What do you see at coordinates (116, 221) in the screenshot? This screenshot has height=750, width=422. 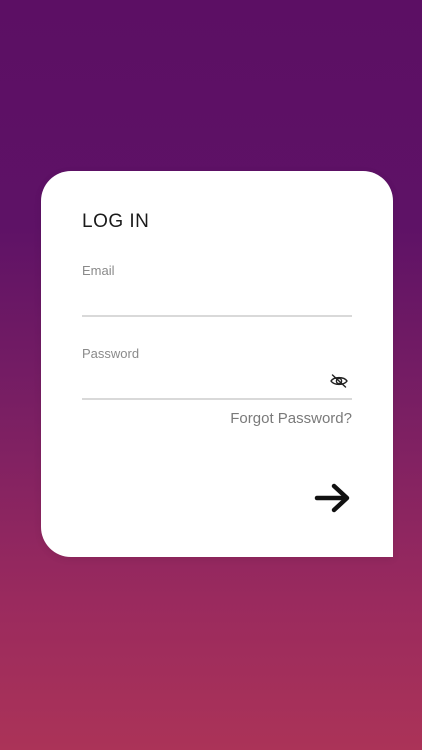 I see `login-title: LOG IN` at bounding box center [116, 221].